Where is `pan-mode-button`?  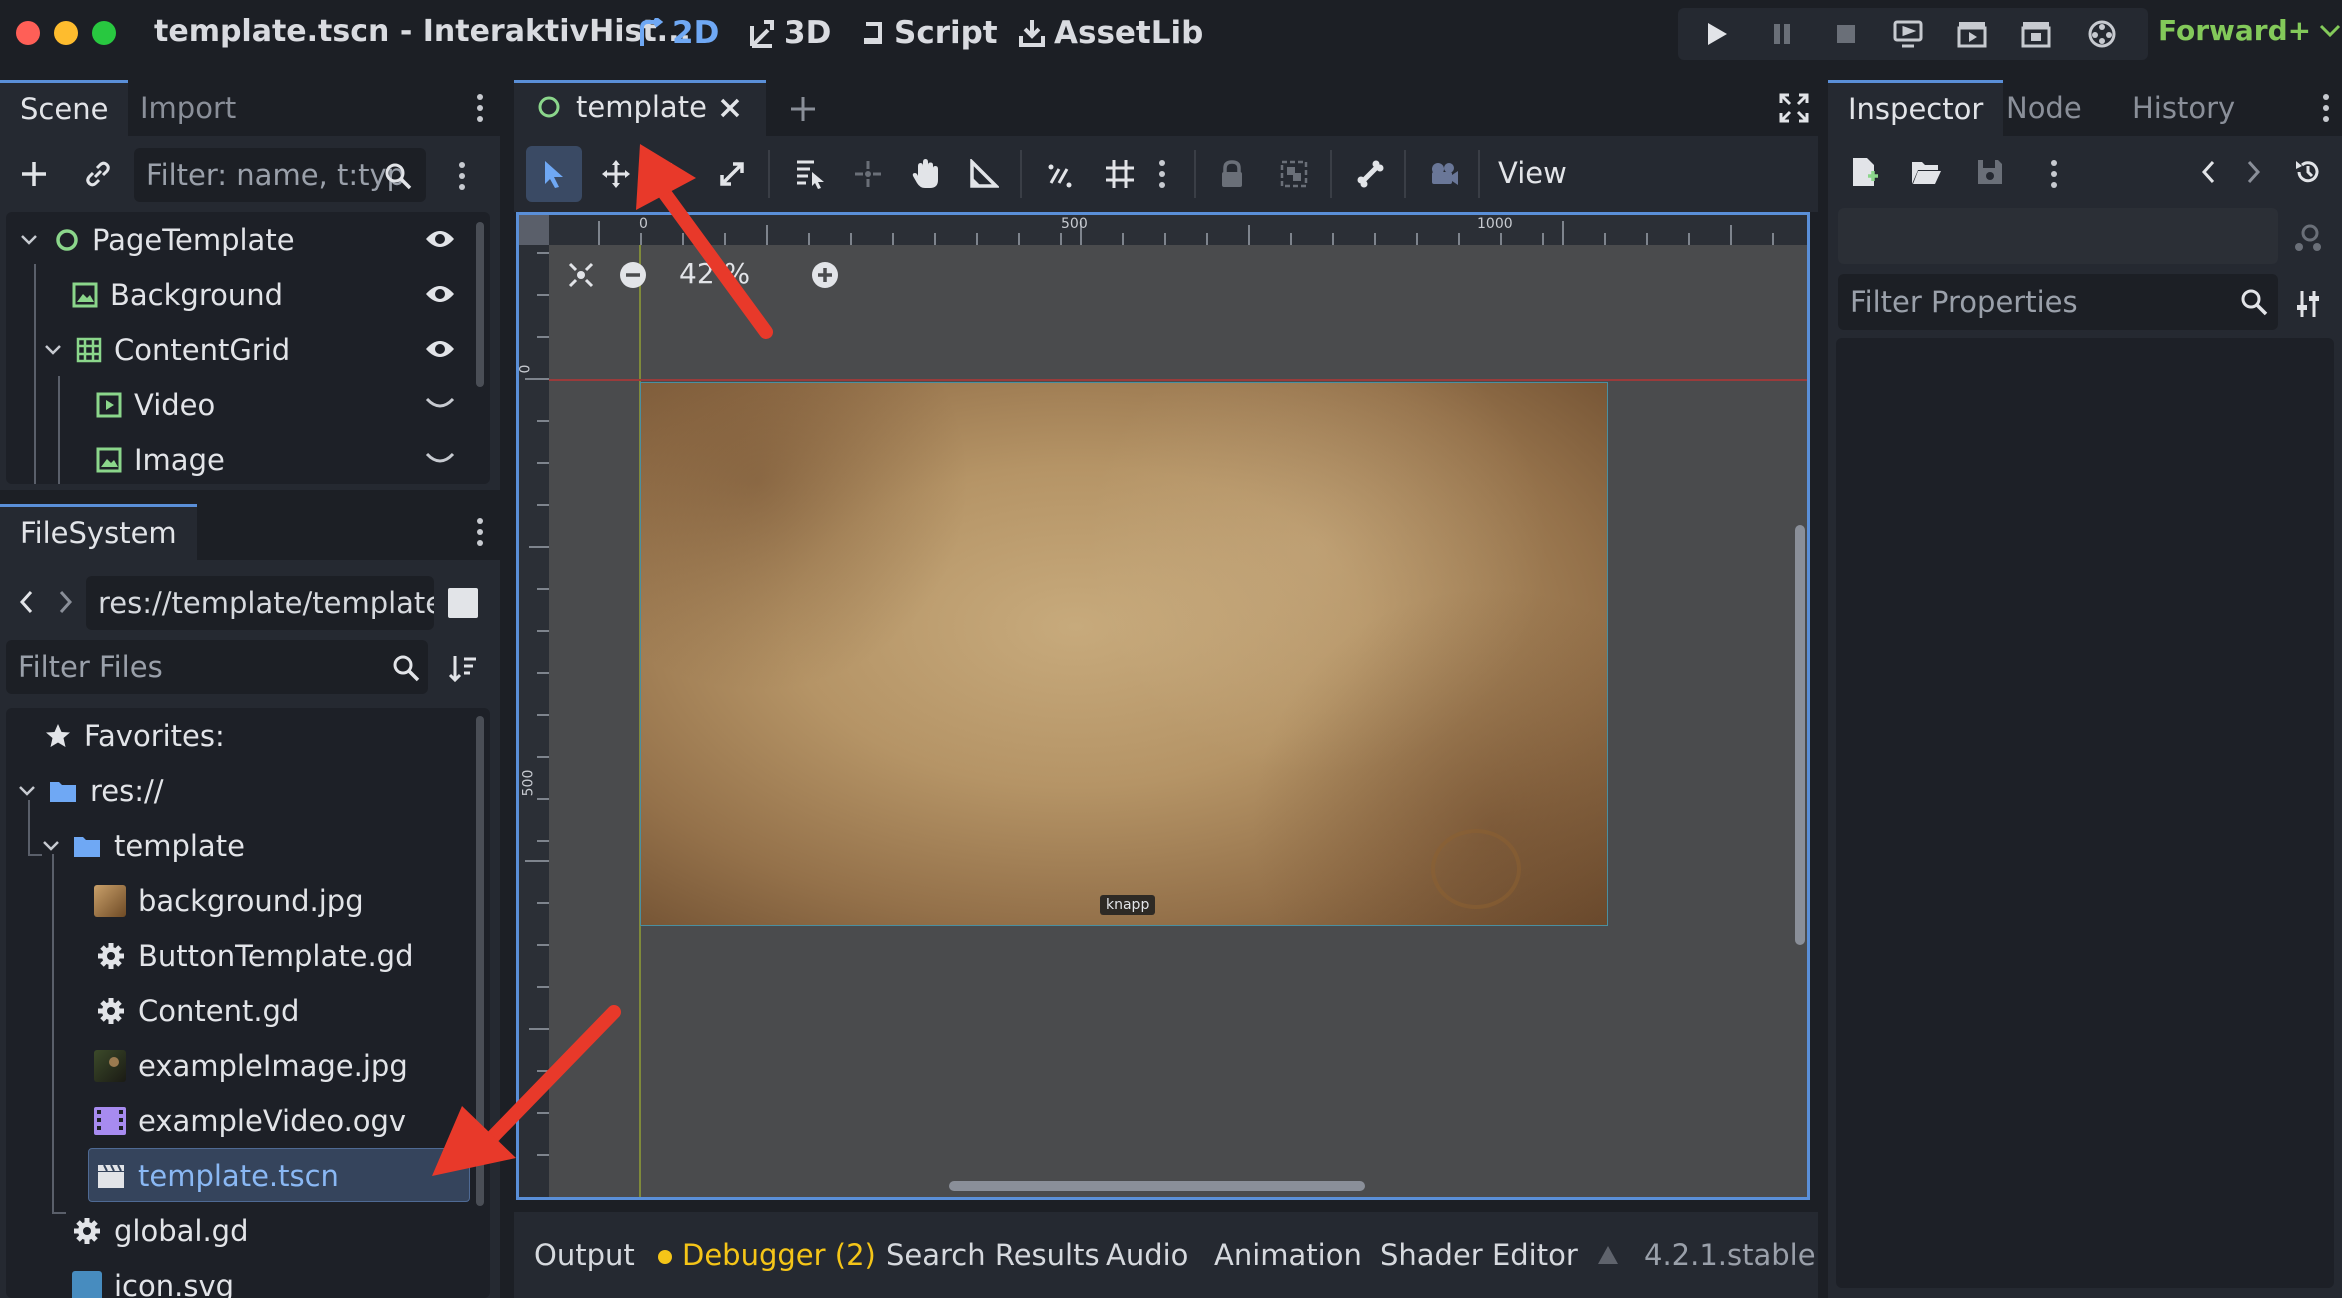 pan-mode-button is located at coordinates (926, 174).